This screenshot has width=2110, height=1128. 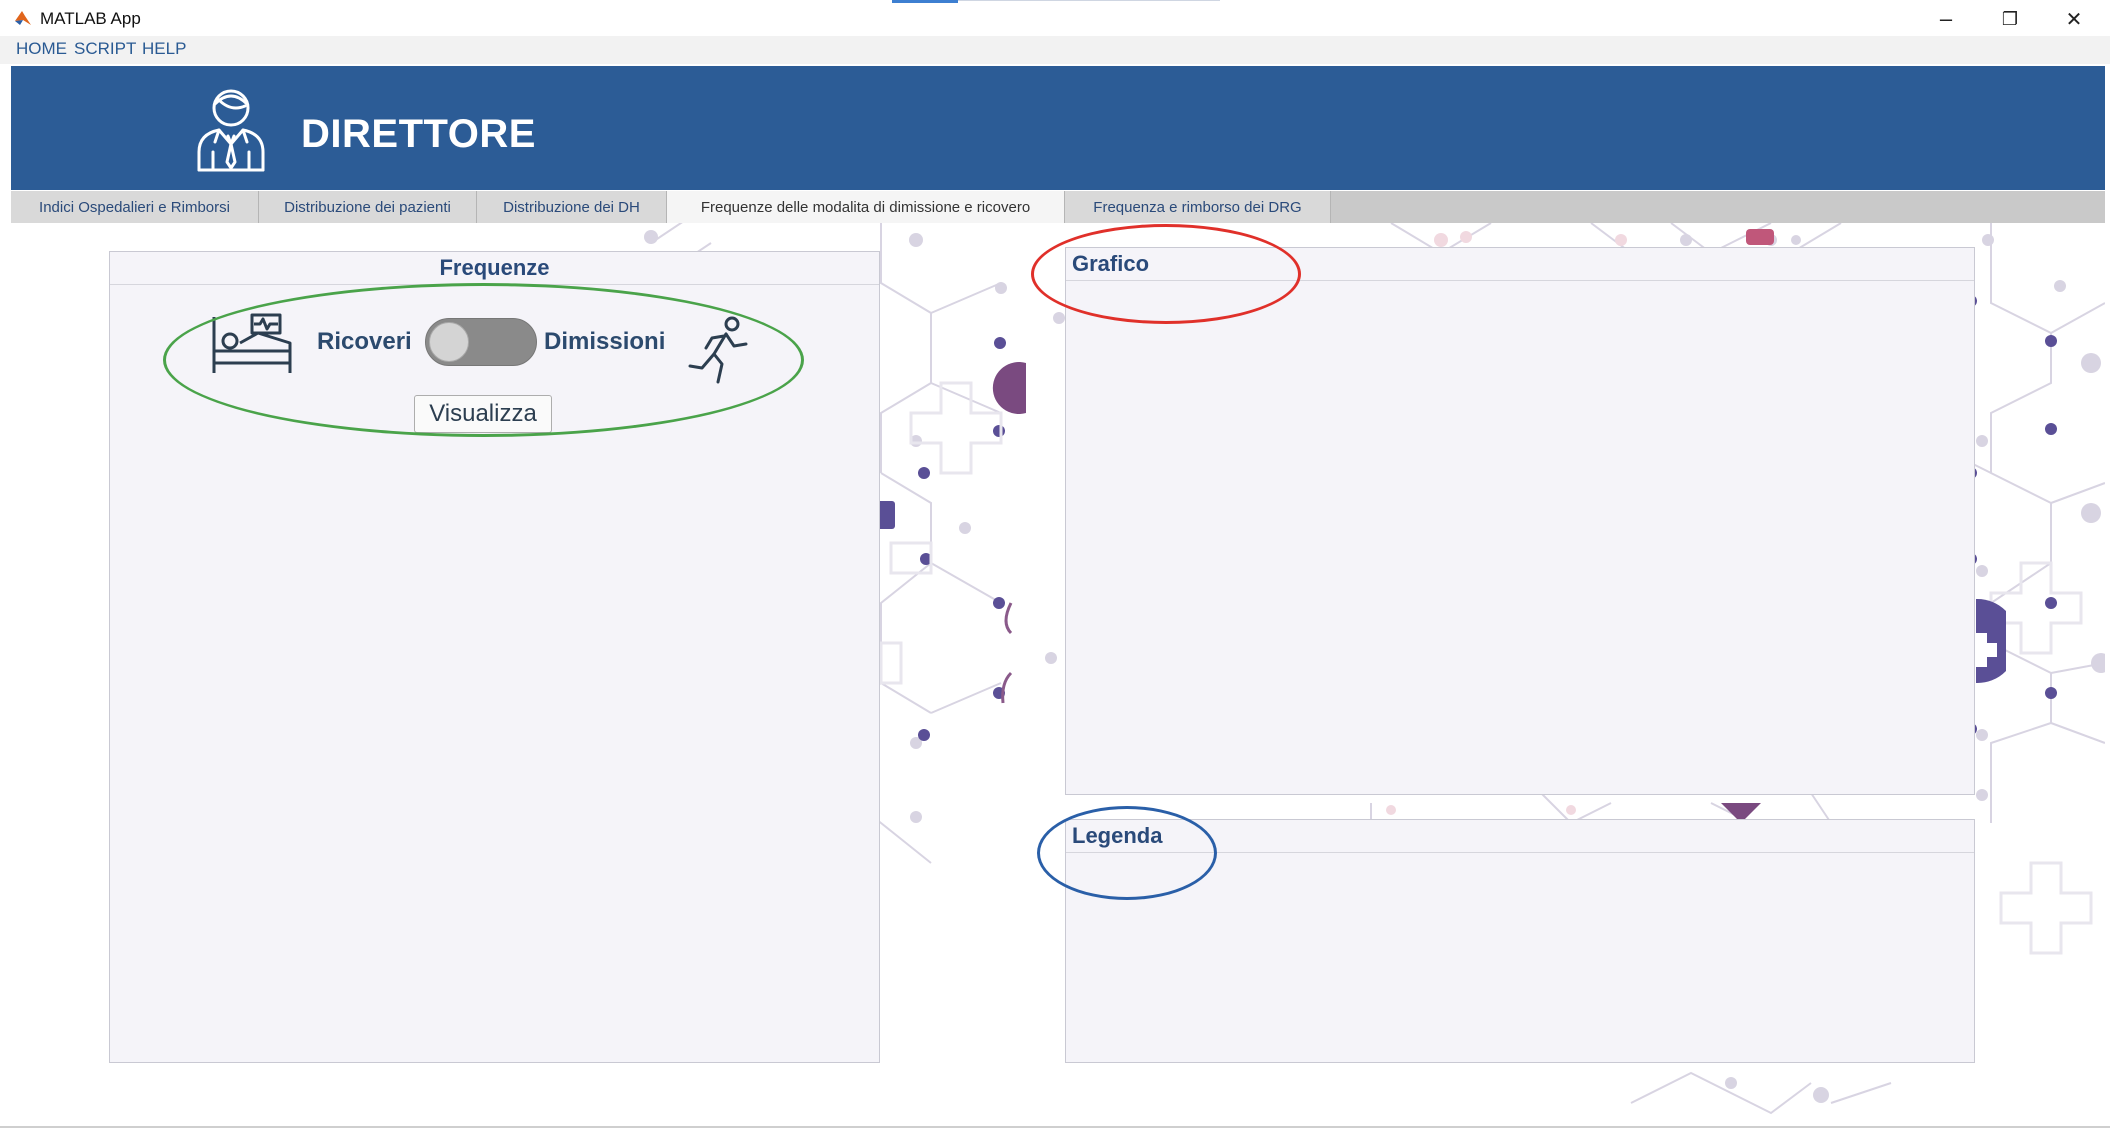 I want to click on menu-bar: HOME SCRIPT HELP, so click(x=1055, y=50).